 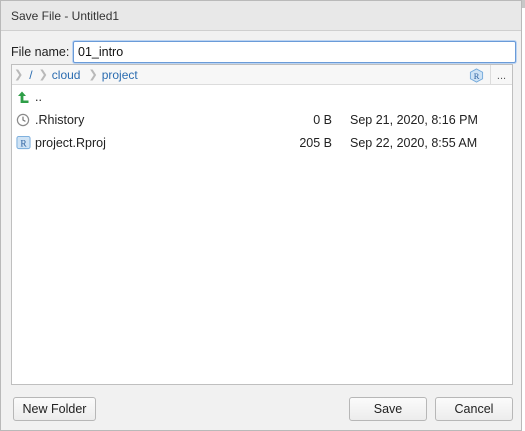 I want to click on file-size: 0 B, so click(x=322, y=119).